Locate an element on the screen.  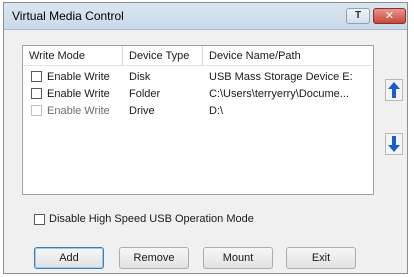
device-type-cell: Drive is located at coordinates (142, 111).